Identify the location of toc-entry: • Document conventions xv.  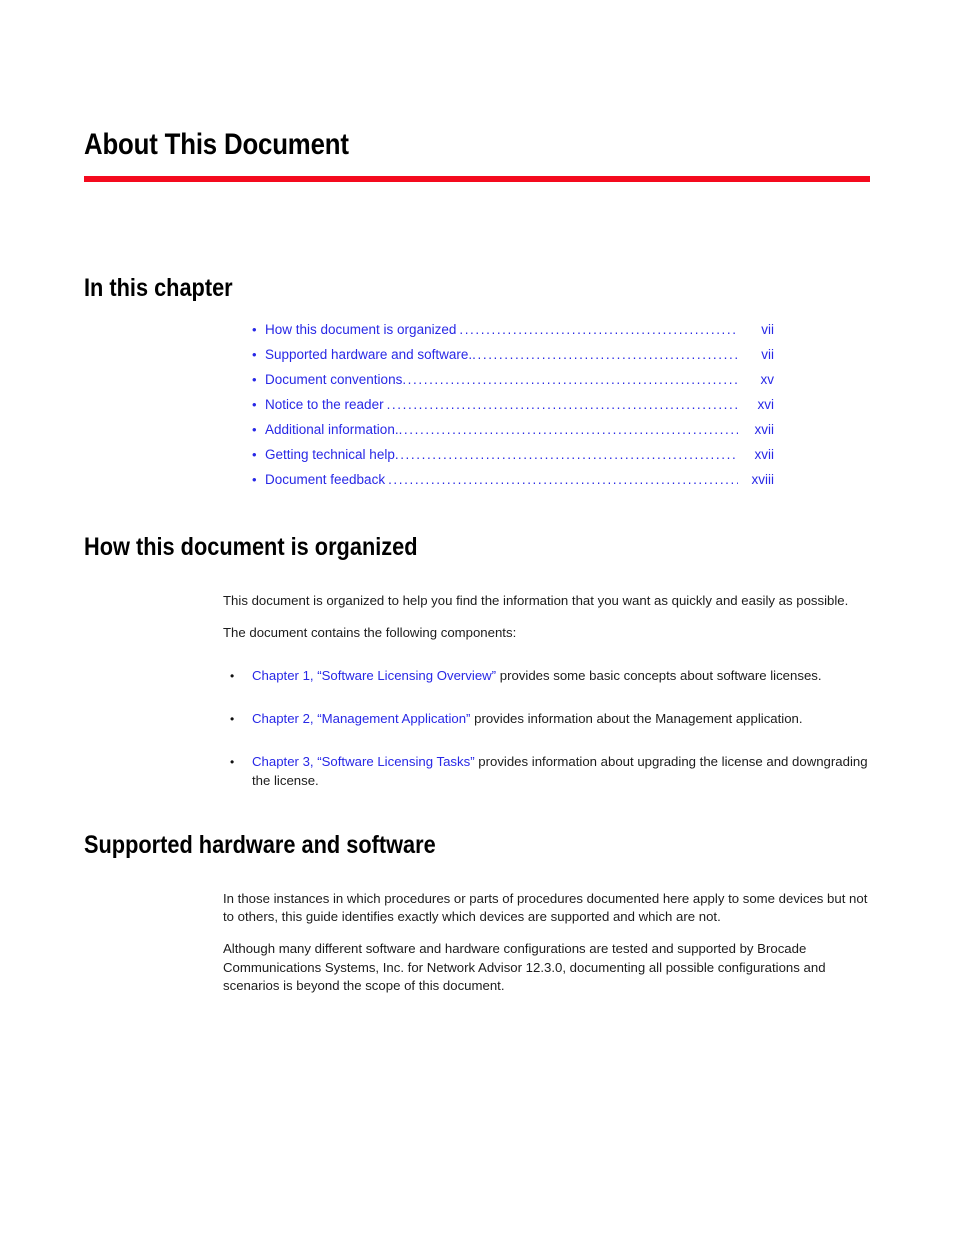
(513, 384).